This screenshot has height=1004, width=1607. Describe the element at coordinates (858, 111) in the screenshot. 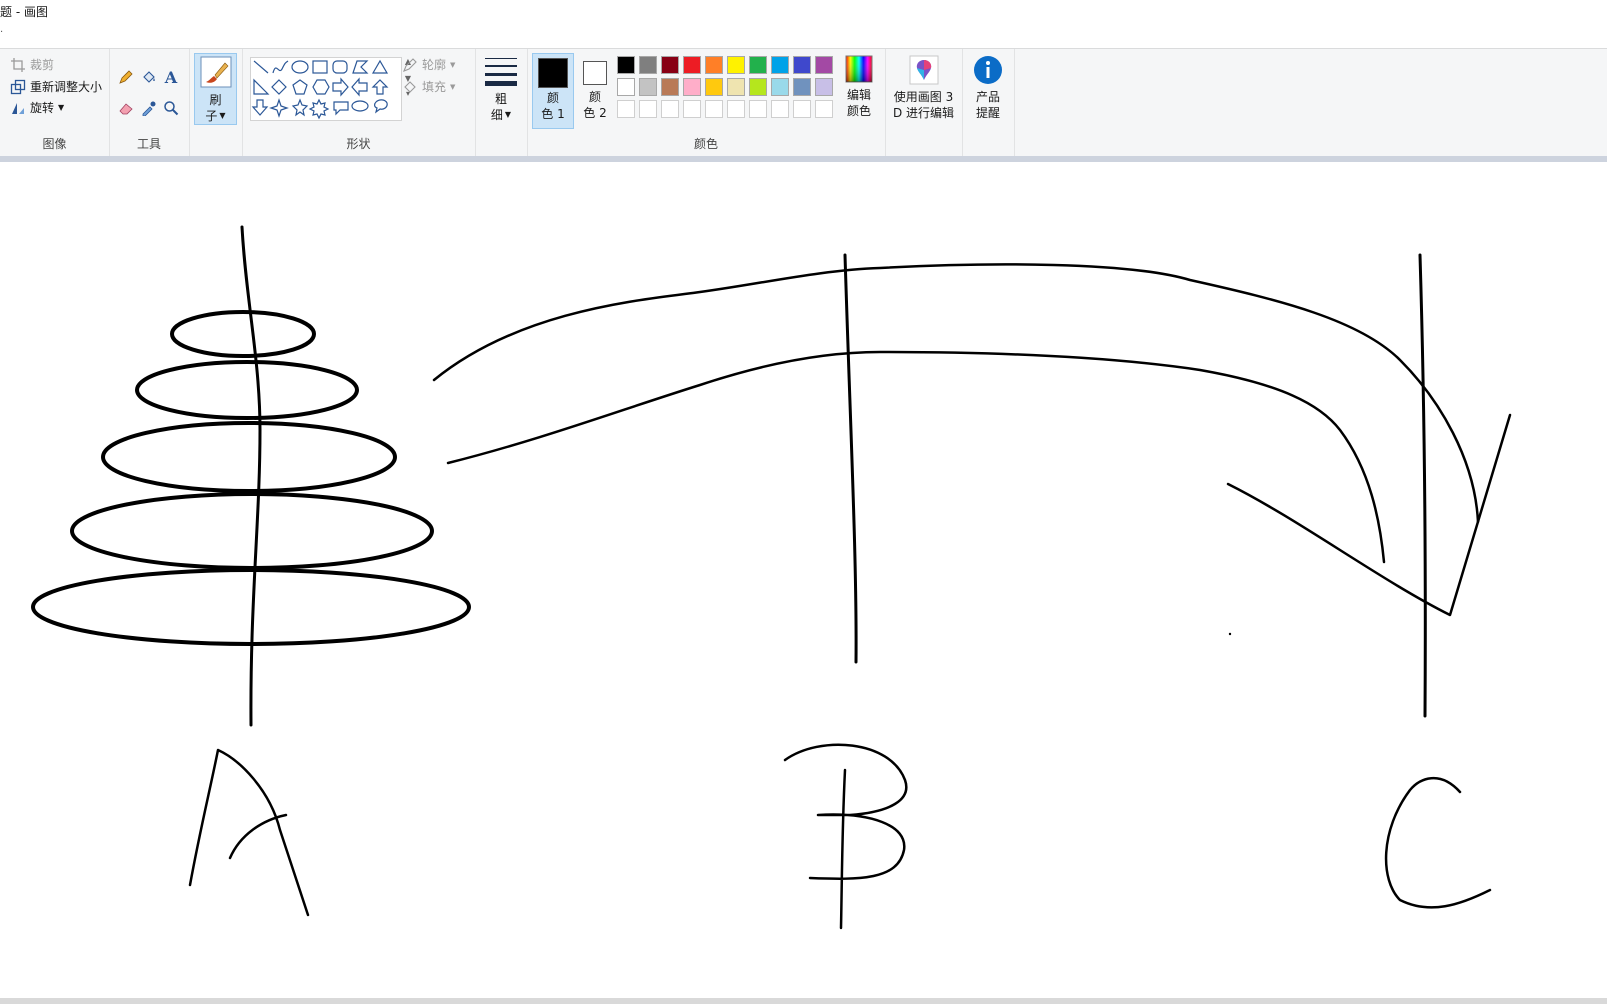

I see `edit-colors-label-2: 颜色` at that location.